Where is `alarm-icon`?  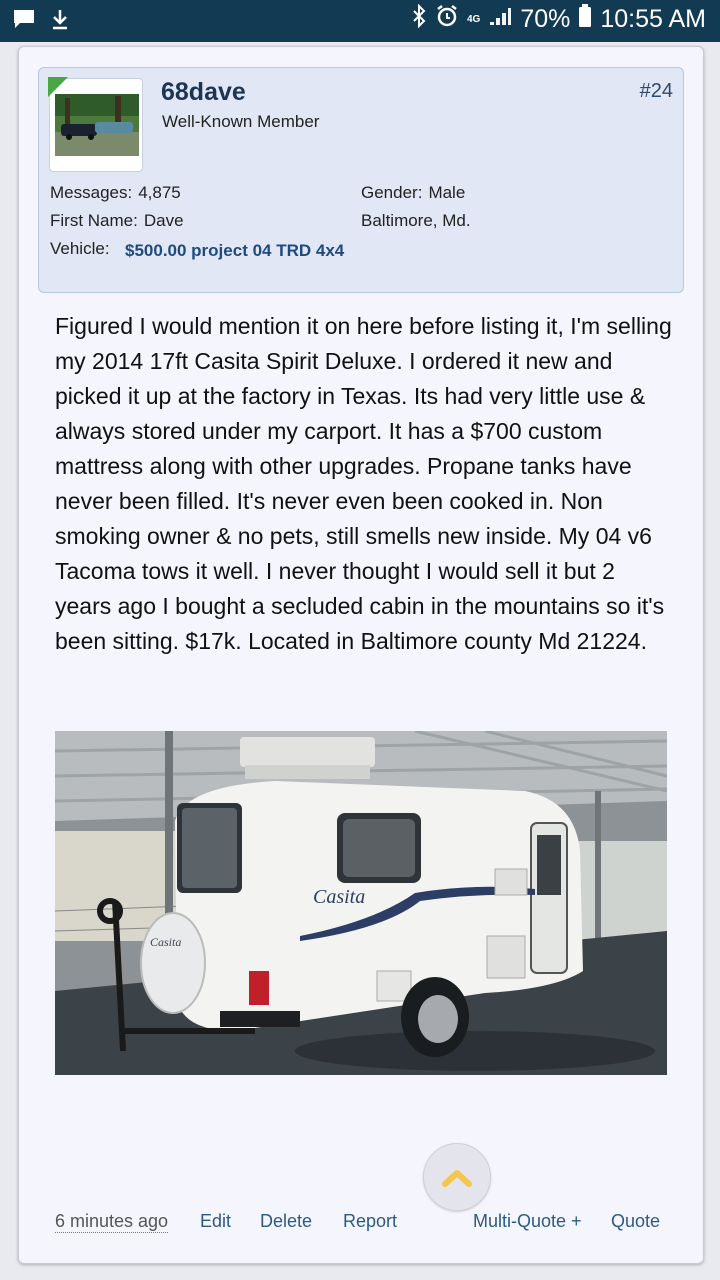
alarm-icon is located at coordinates (447, 19).